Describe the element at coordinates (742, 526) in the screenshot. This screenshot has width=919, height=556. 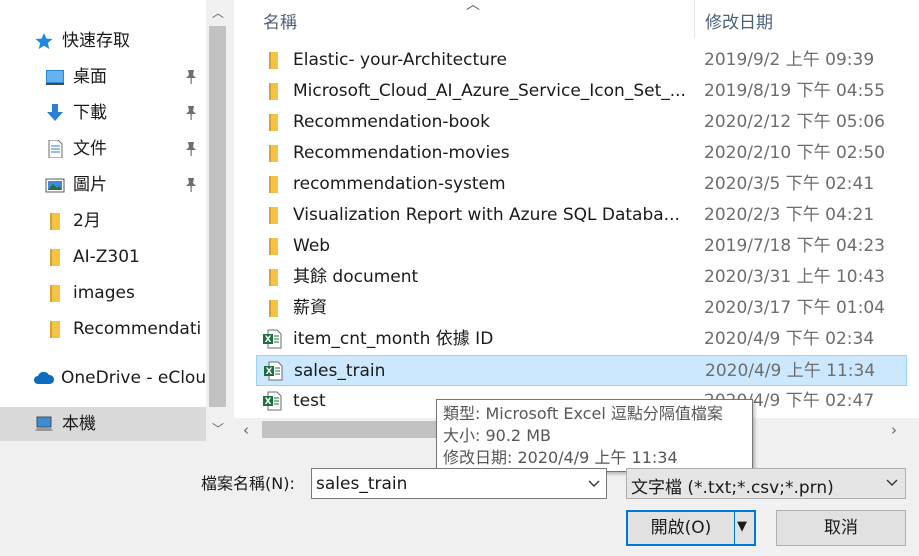
I see `dropdown-triangle-icon: ▼` at that location.